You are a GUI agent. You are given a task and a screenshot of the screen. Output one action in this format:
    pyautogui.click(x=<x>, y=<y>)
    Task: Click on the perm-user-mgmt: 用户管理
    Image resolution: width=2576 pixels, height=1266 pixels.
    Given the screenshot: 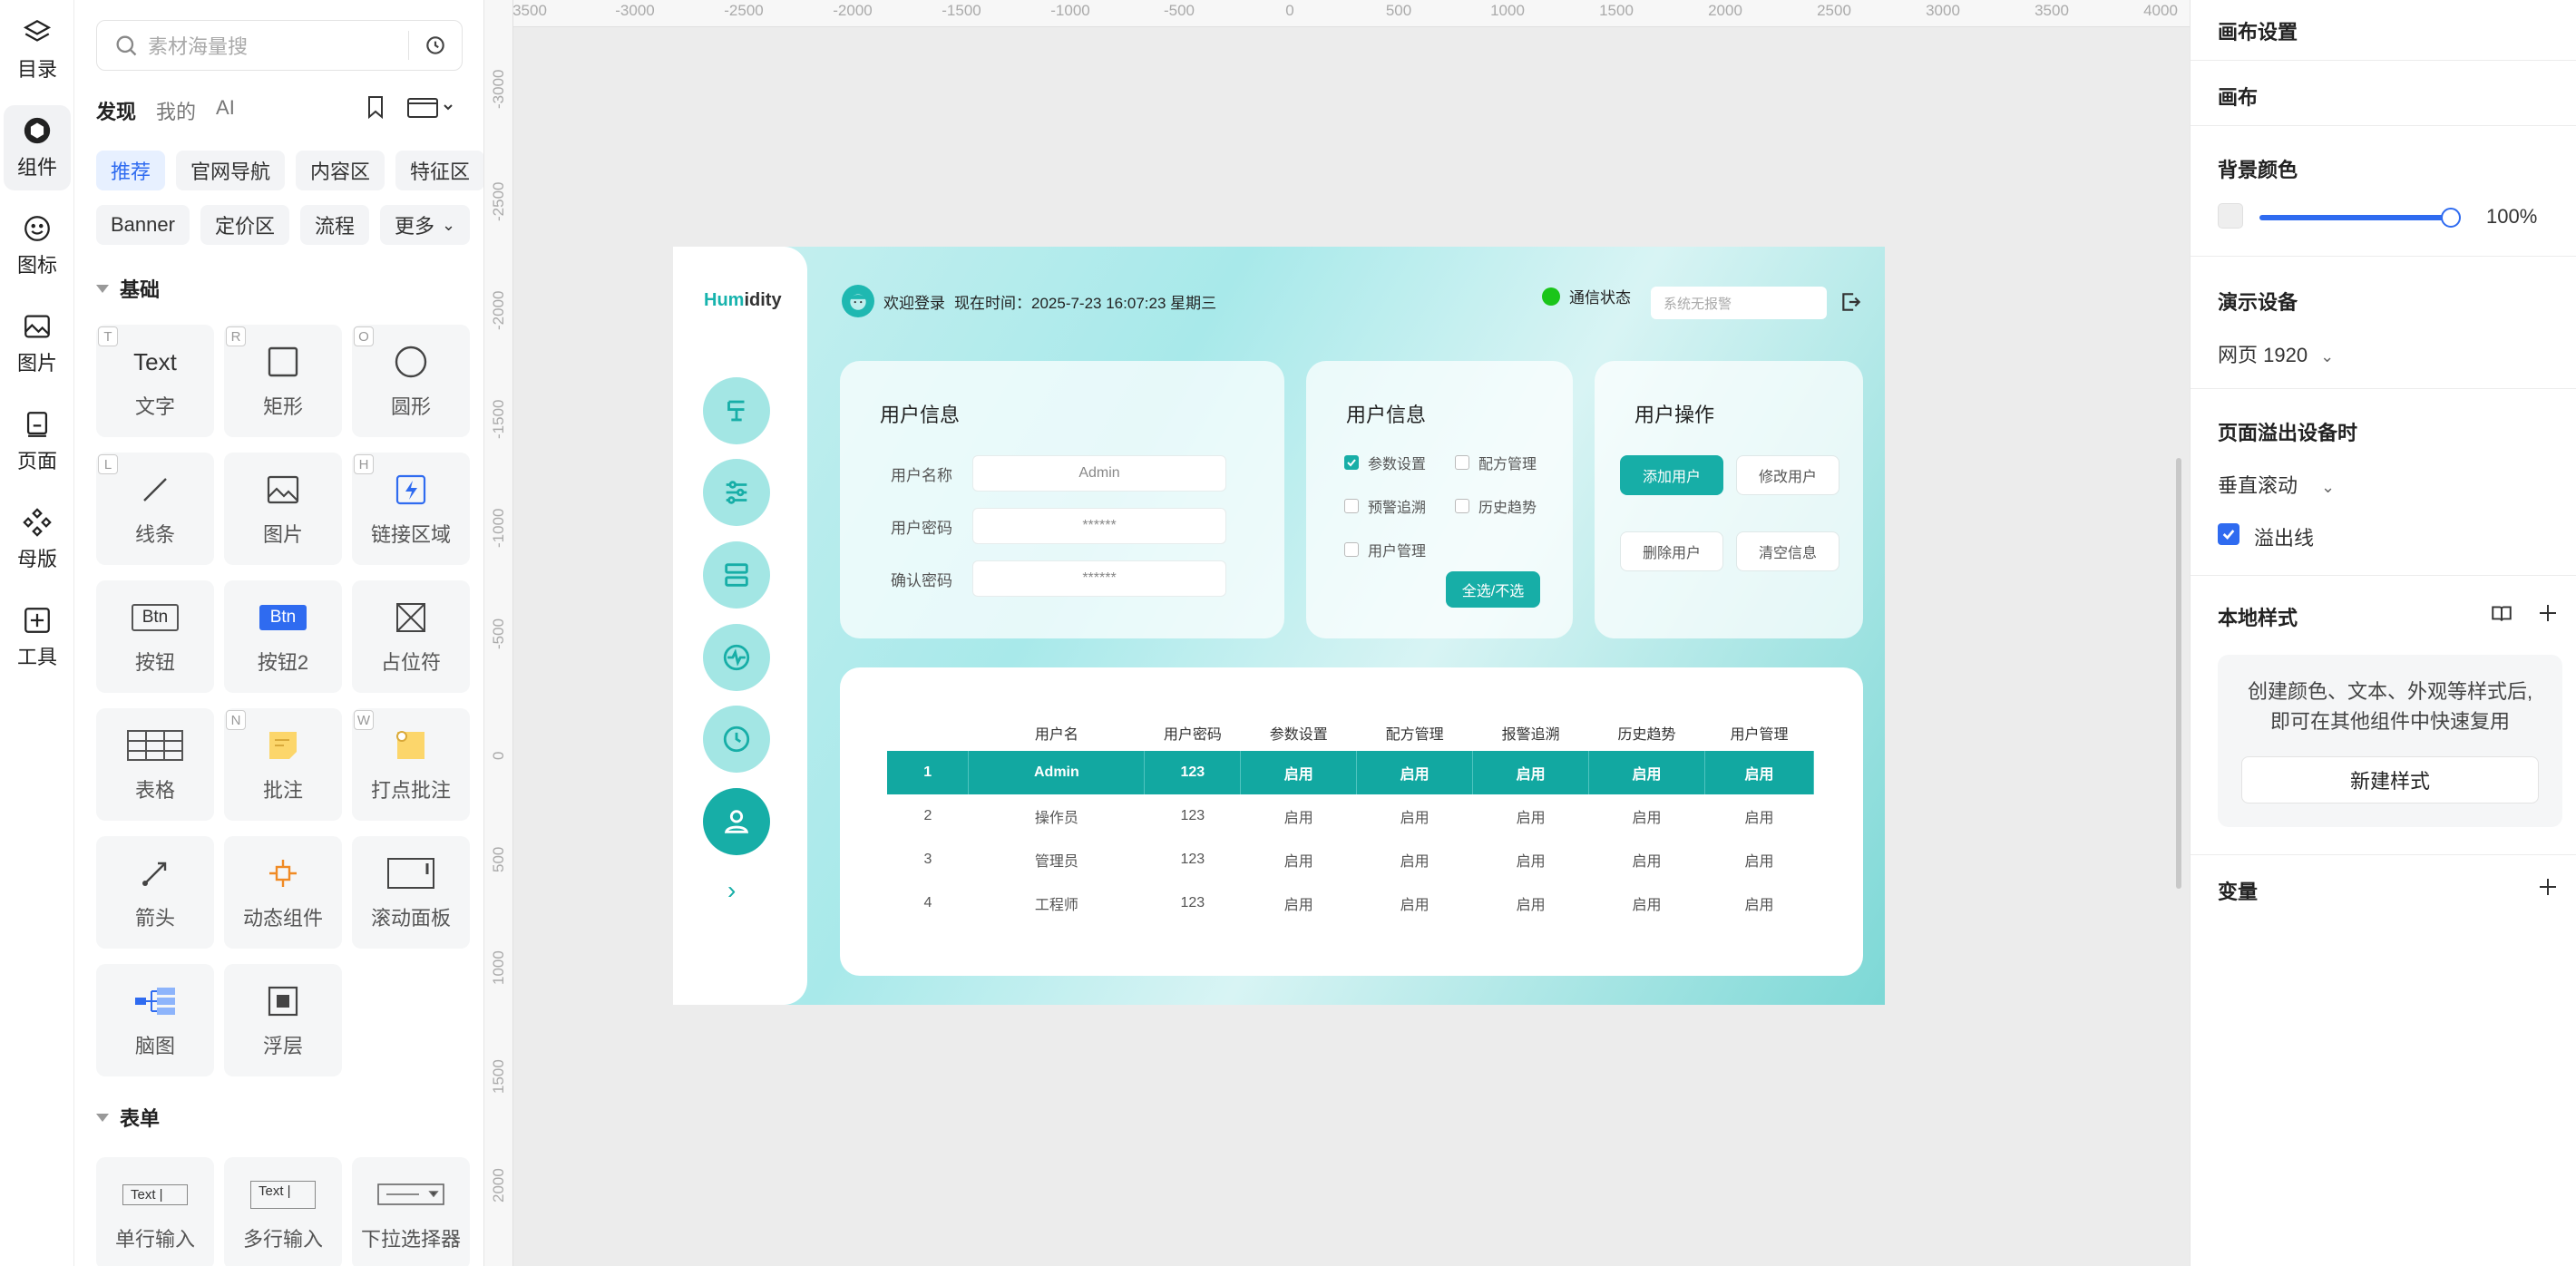 What is the action you would take?
    pyautogui.click(x=1385, y=549)
    